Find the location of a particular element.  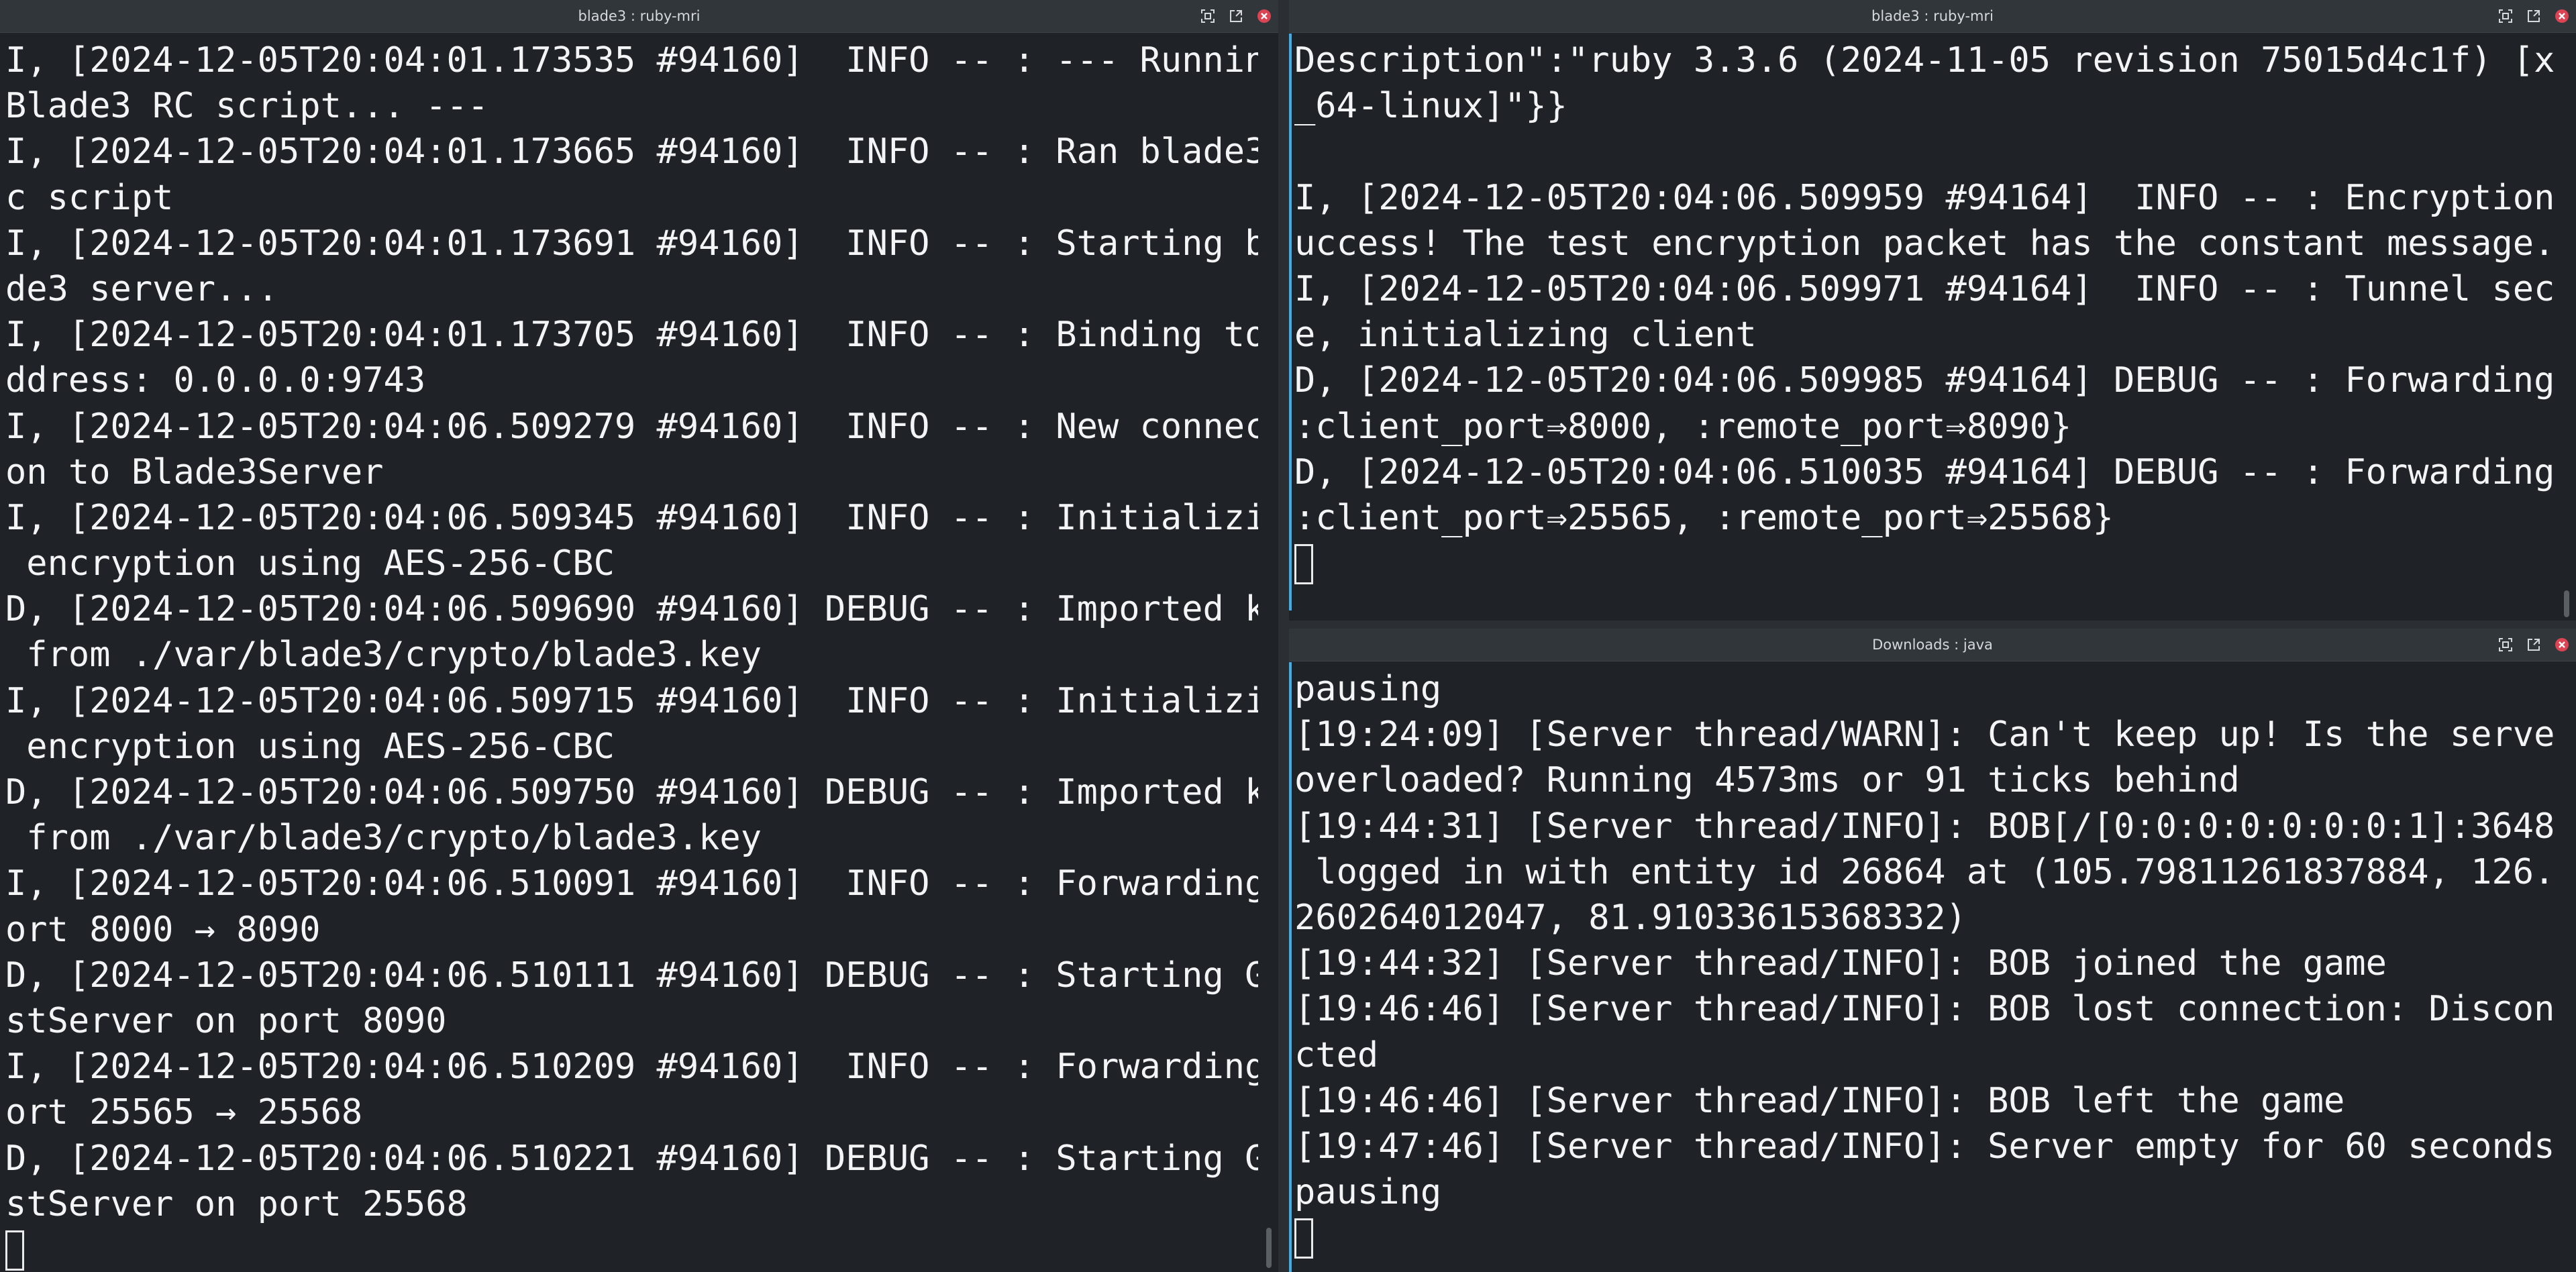

terminal-line: :client_port⇒25565, :remote_port⇒25568} is located at coordinates (1704, 517).